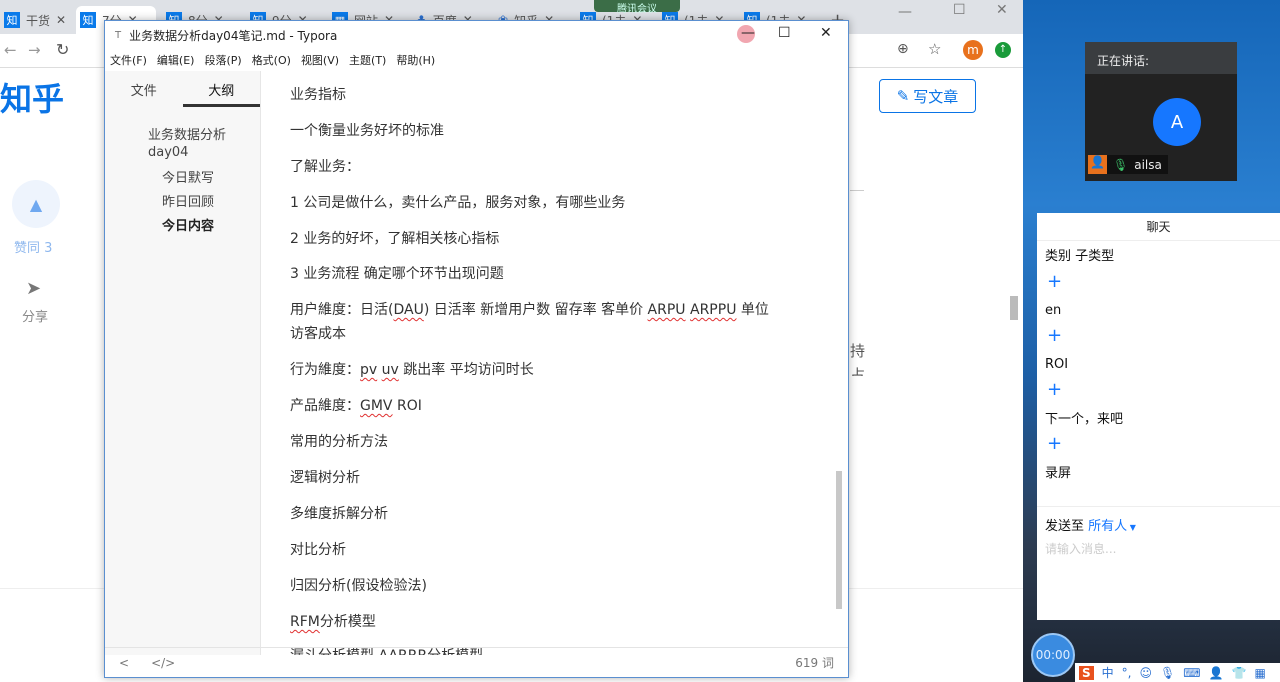 Image resolution: width=1280 pixels, height=682 pixels. I want to click on grid-icon: ▦, so click(1259, 673).